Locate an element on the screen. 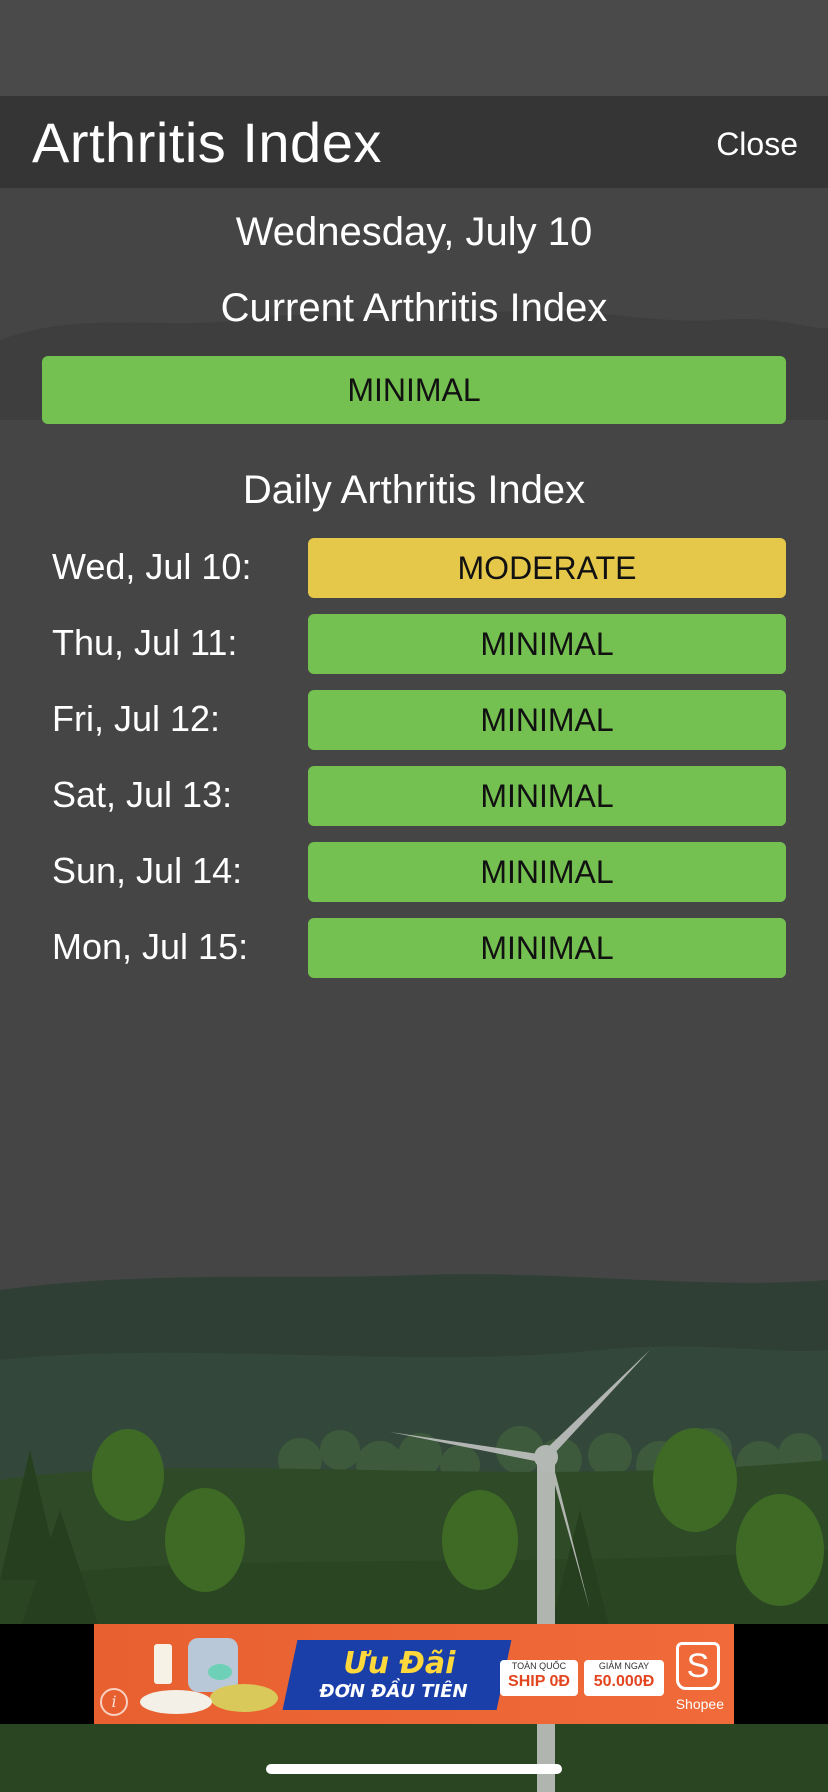 The width and height of the screenshot is (828, 1792). ad-badge-ship-caption: TOÀN QUỐC is located at coordinates (539, 1666).